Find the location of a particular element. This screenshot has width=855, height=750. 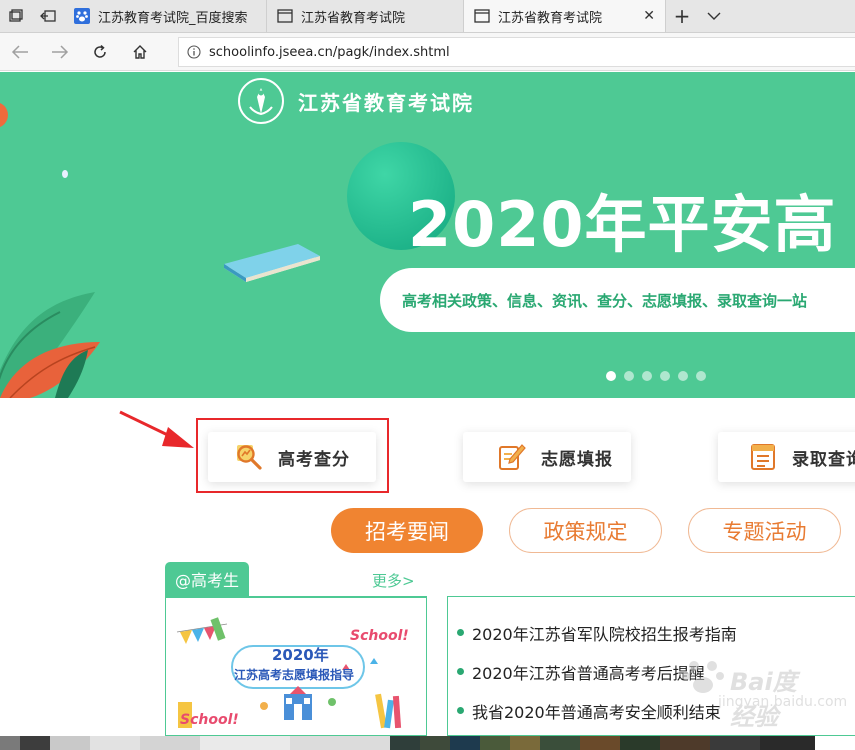

gaokao-card: 2020年 江苏高考志愿填报指导 School! School! is located at coordinates (296, 666).